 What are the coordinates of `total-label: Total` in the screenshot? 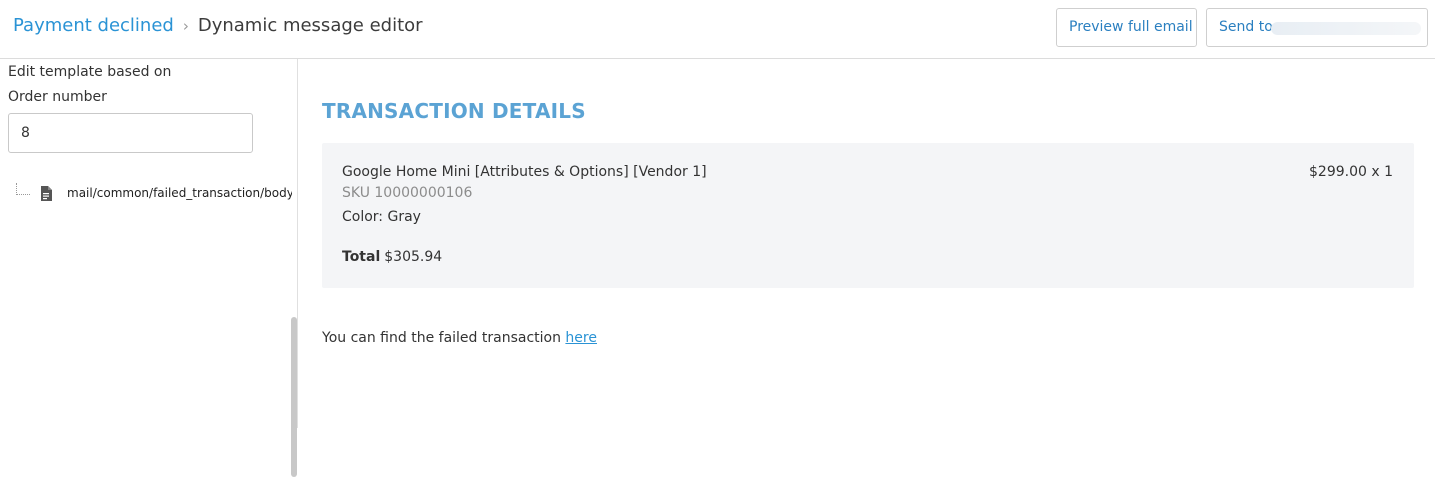 It's located at (361, 257).